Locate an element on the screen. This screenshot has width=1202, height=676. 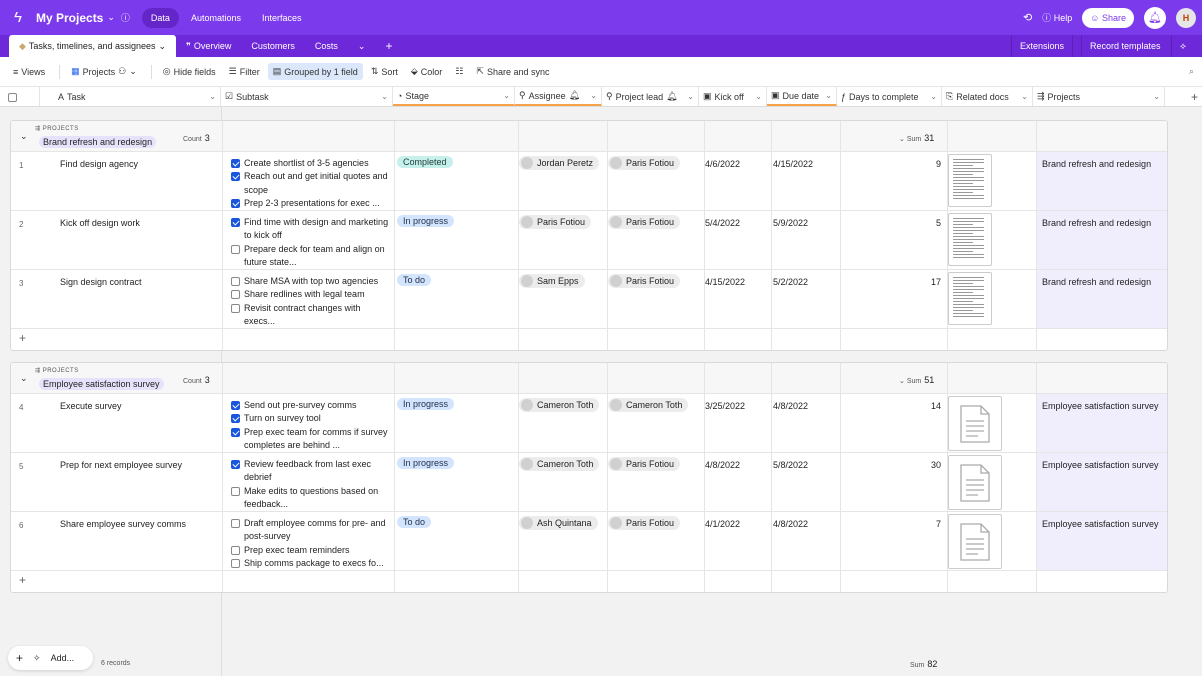
avatar: H is located at coordinates (1186, 17).